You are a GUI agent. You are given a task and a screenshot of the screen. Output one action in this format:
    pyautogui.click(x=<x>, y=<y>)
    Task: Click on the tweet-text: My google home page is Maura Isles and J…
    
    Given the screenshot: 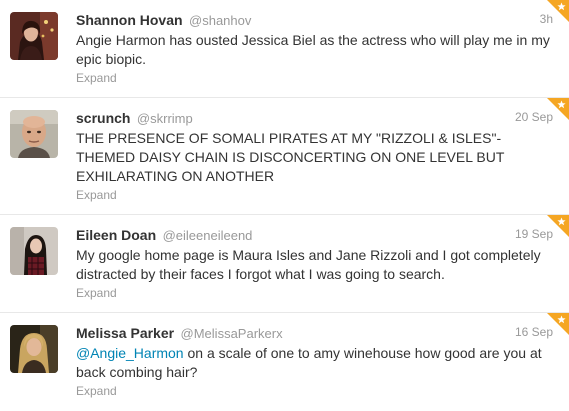 What is the action you would take?
    pyautogui.click(x=310, y=264)
    